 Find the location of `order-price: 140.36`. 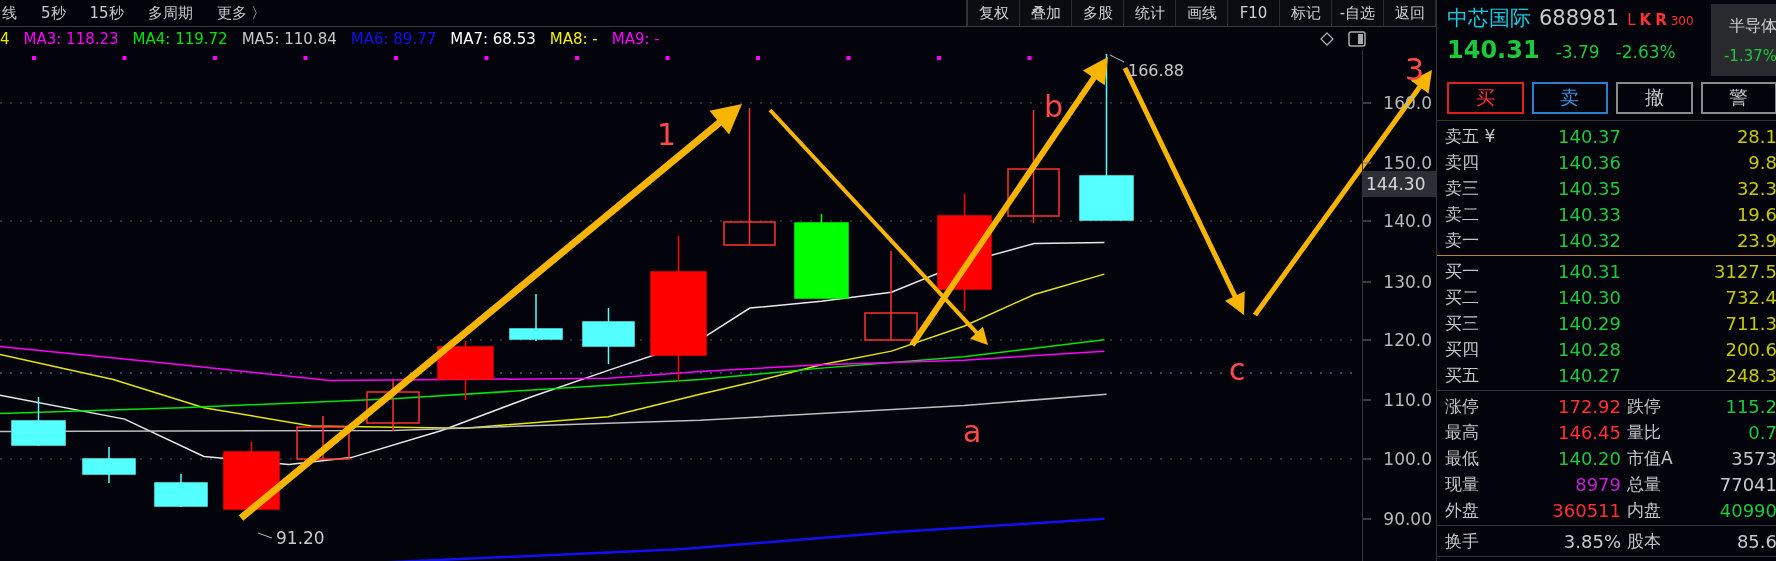

order-price: 140.36 is located at coordinates (1589, 162).